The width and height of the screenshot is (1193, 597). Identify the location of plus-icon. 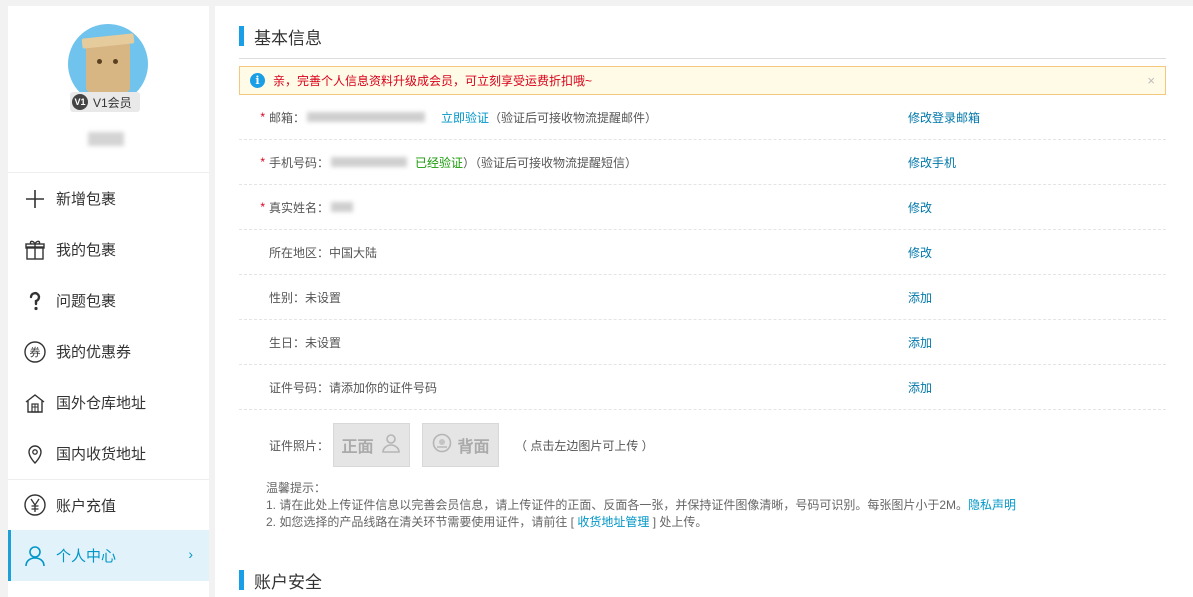
(35, 199).